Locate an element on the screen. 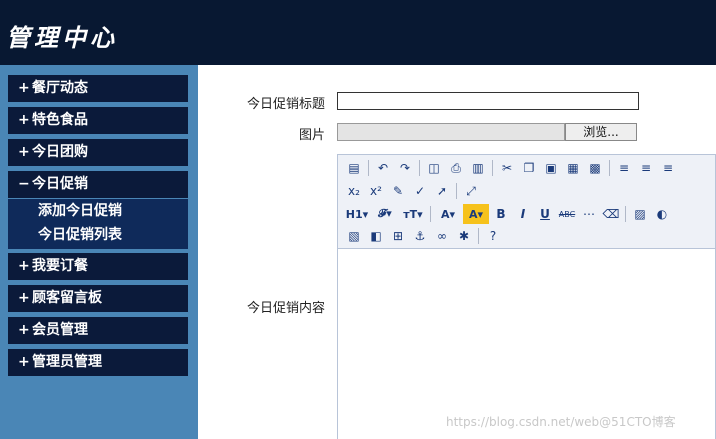 This screenshot has height=439, width=716. template-icon: ▥ is located at coordinates (478, 168).